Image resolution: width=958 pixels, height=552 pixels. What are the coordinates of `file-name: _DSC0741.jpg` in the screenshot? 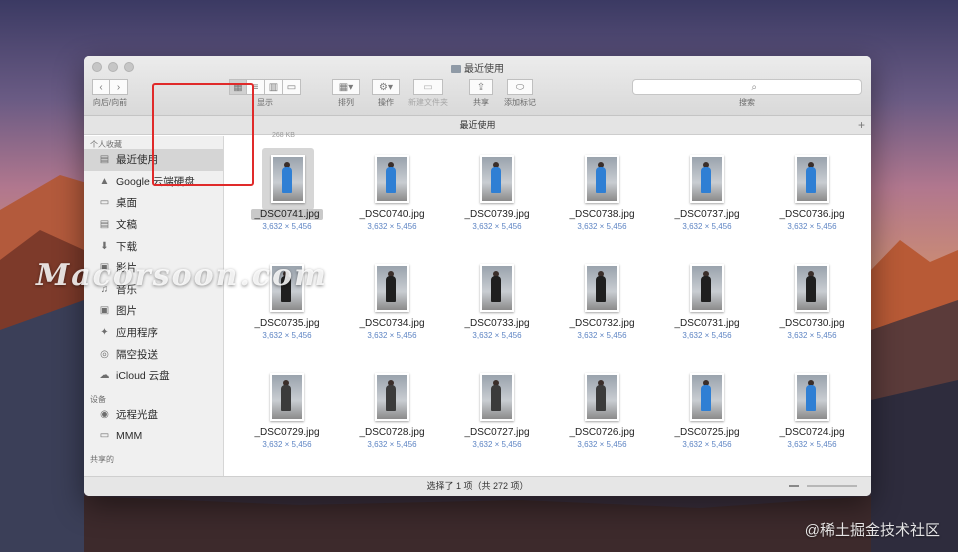 It's located at (287, 214).